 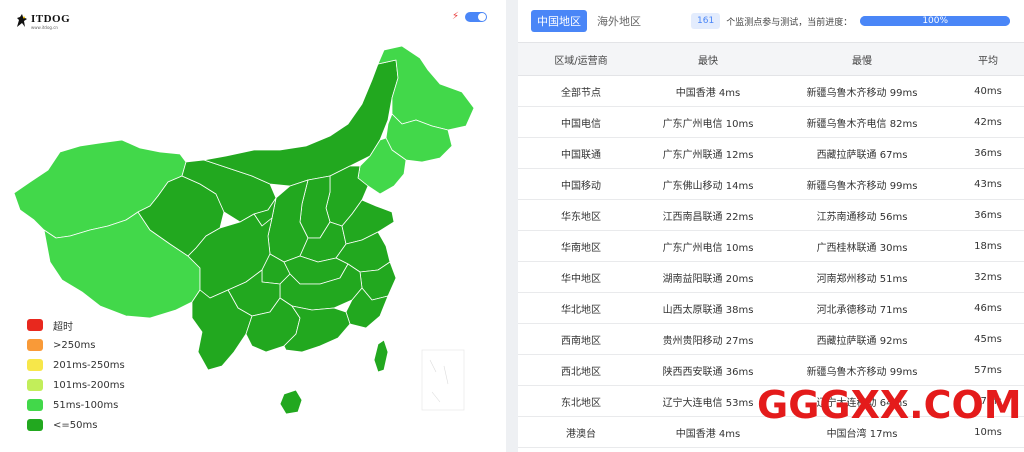 What do you see at coordinates (988, 308) in the screenshot?
I see `cell-average: 46ms` at bounding box center [988, 308].